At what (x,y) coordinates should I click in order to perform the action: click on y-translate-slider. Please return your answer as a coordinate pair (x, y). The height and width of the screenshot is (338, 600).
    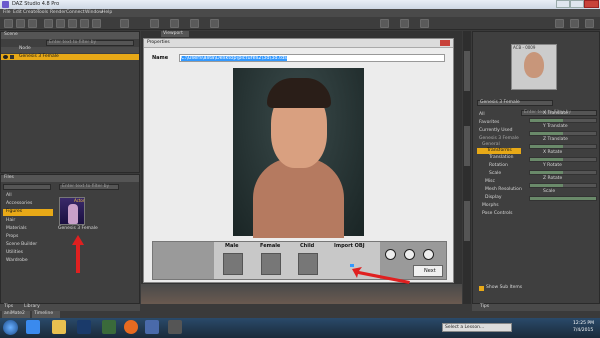
    Looking at the image, I should click on (563, 133).